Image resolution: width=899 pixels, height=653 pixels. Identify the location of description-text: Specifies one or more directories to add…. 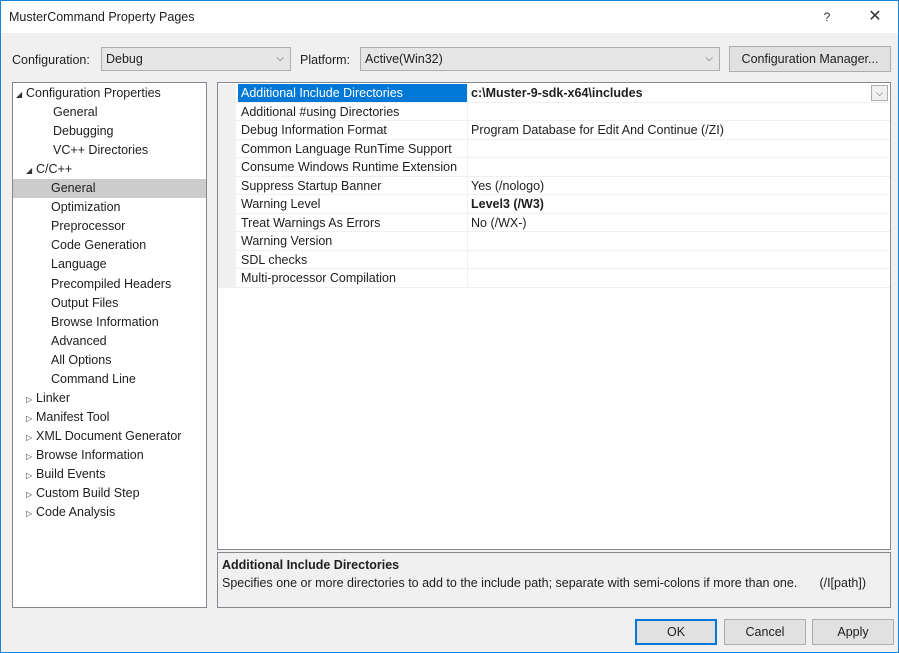
(510, 583).